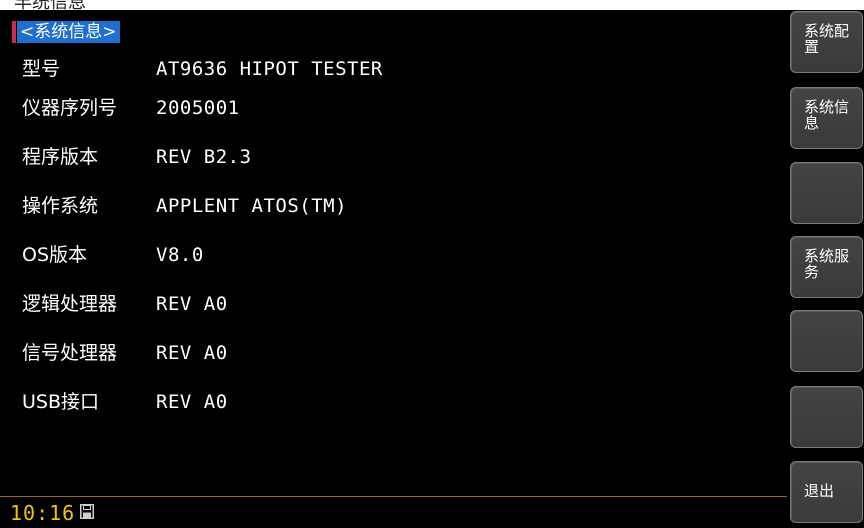 The height and width of the screenshot is (528, 864). I want to click on info-value: AT9636 HIPOT TESTER, so click(269, 69).